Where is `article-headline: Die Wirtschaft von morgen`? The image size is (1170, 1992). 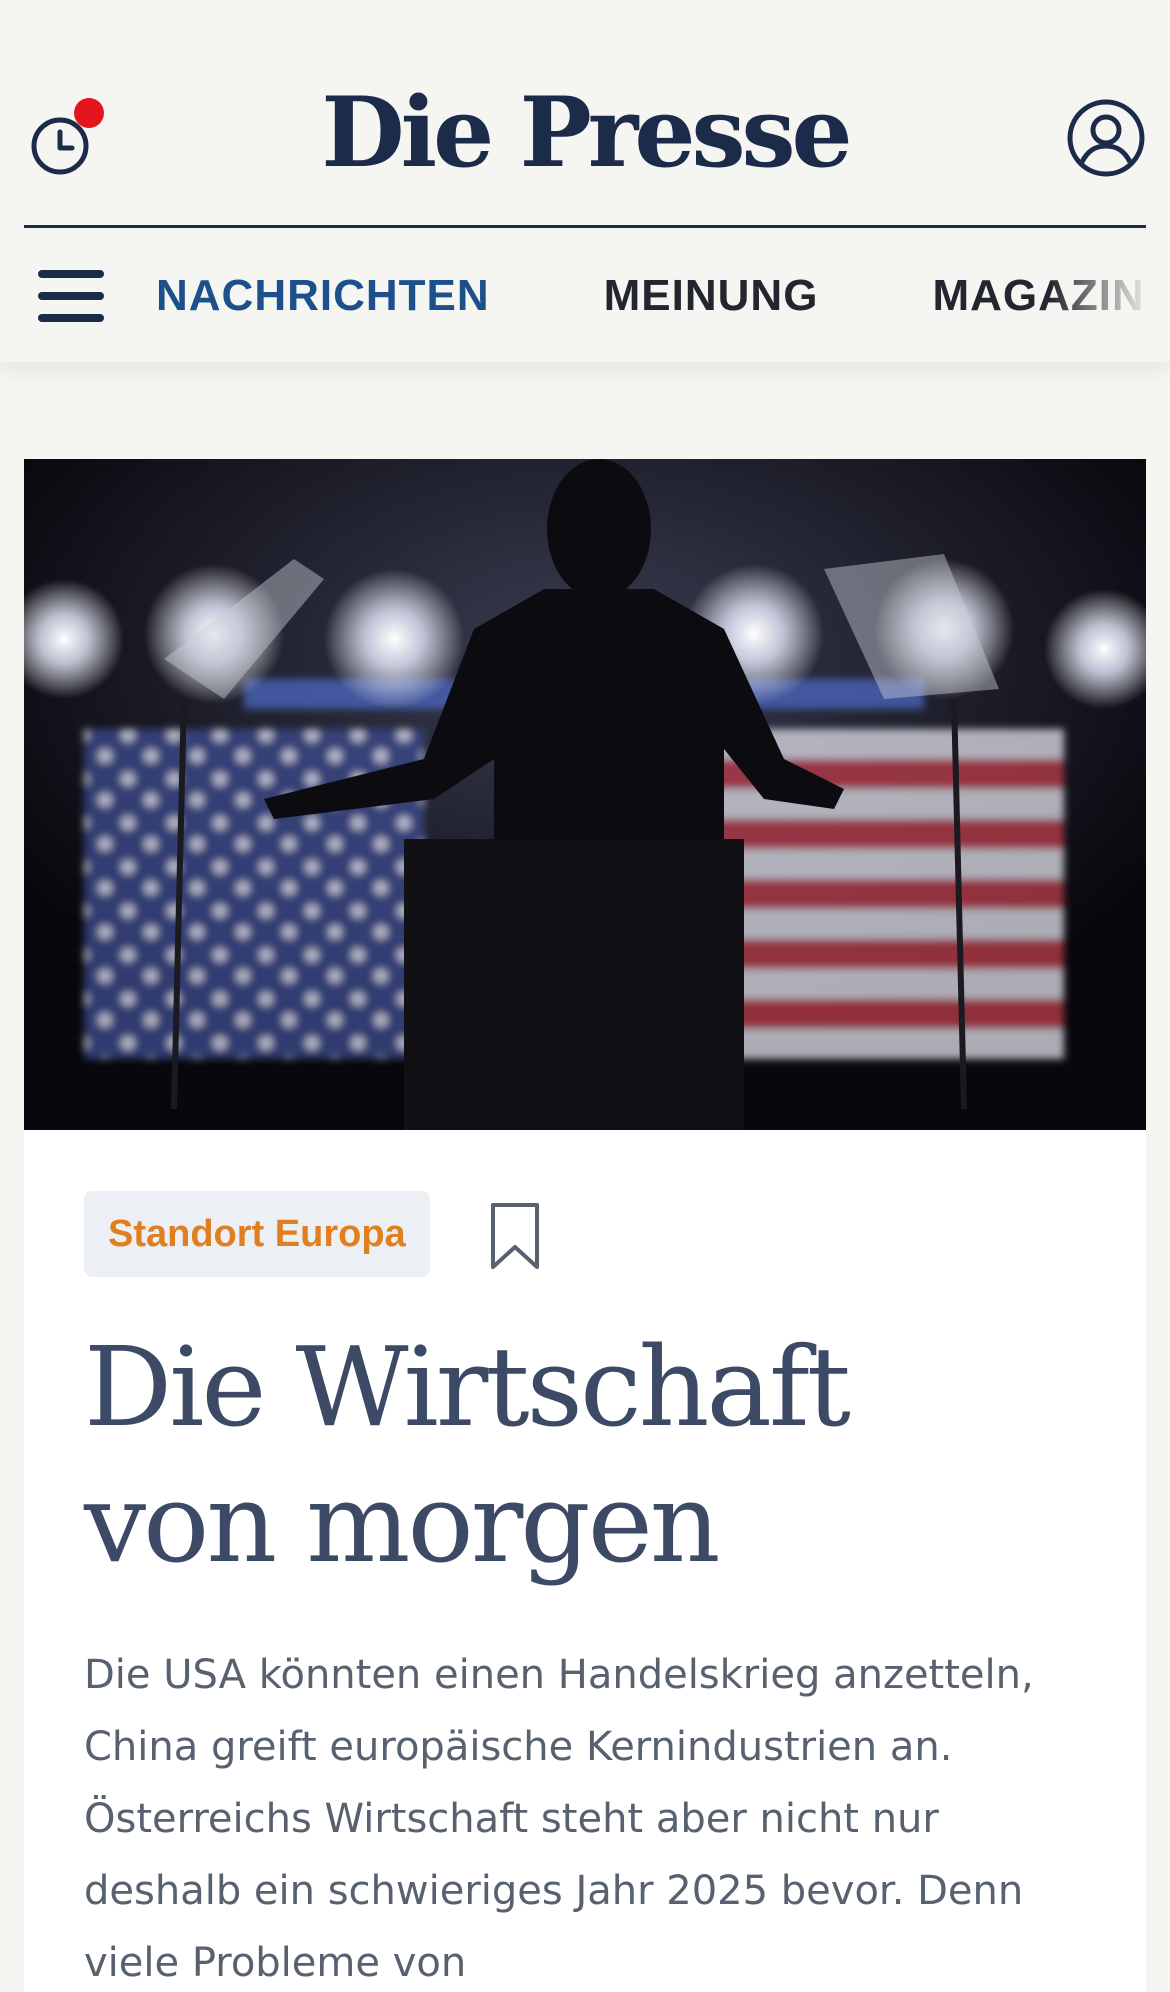 article-headline: Die Wirtschaft von morgen is located at coordinates (584, 1455).